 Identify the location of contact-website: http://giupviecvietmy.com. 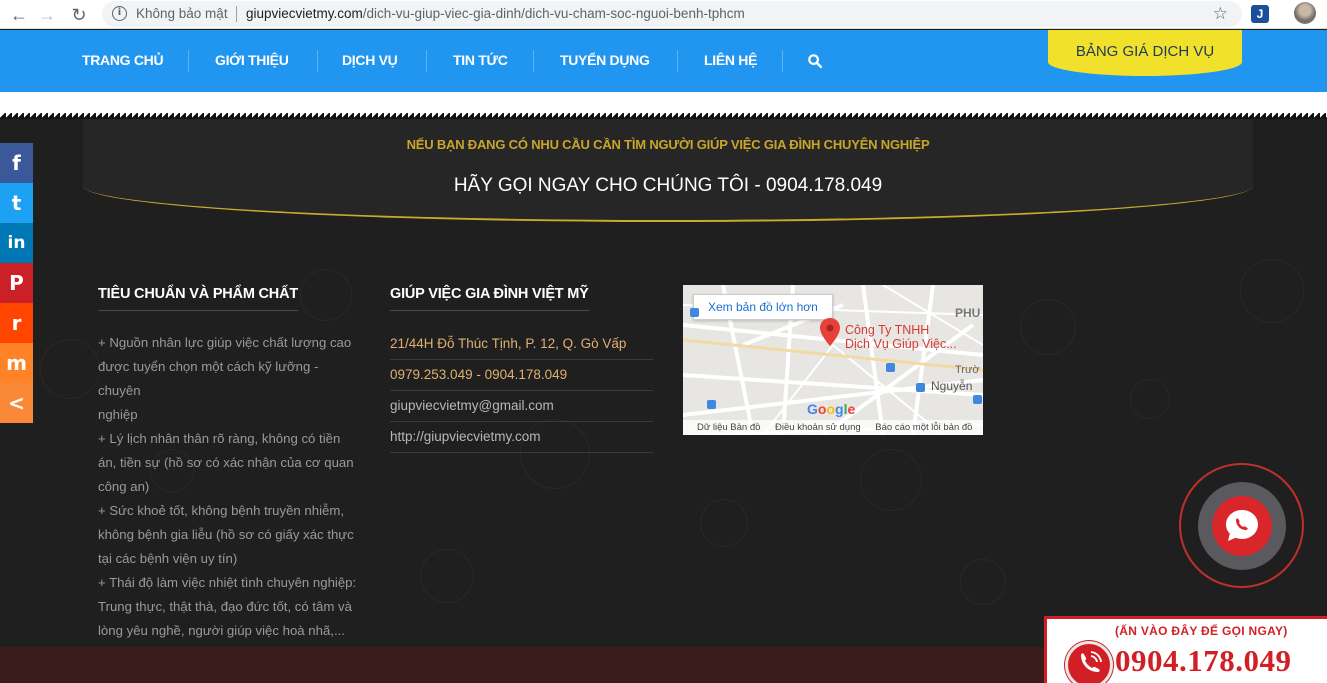
(521, 437).